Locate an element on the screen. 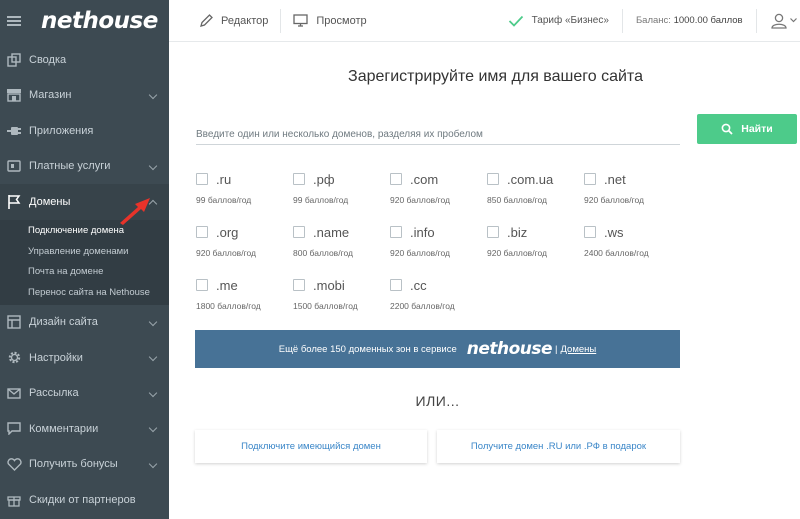 The height and width of the screenshot is (519, 800). heart-icon is located at coordinates (14, 464).